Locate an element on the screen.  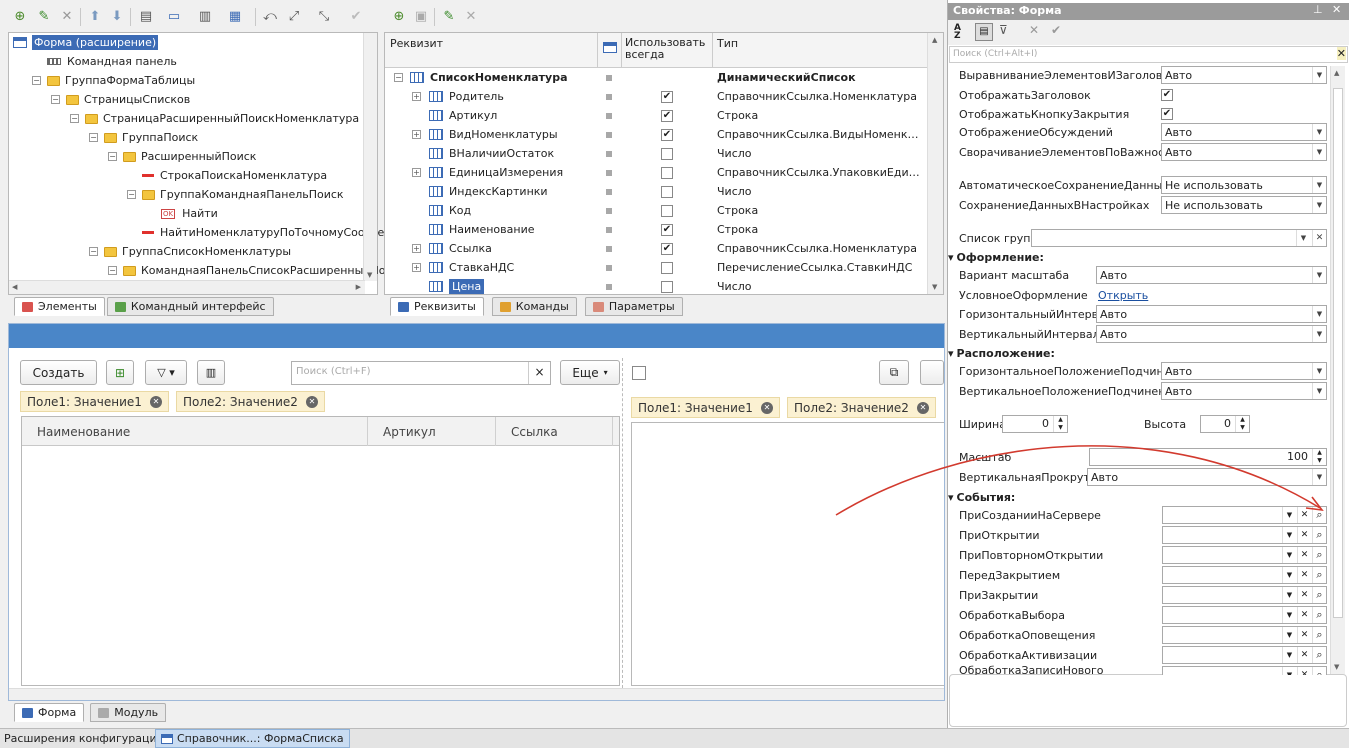
props-vscroll-thumb is located at coordinates (1338, 353).